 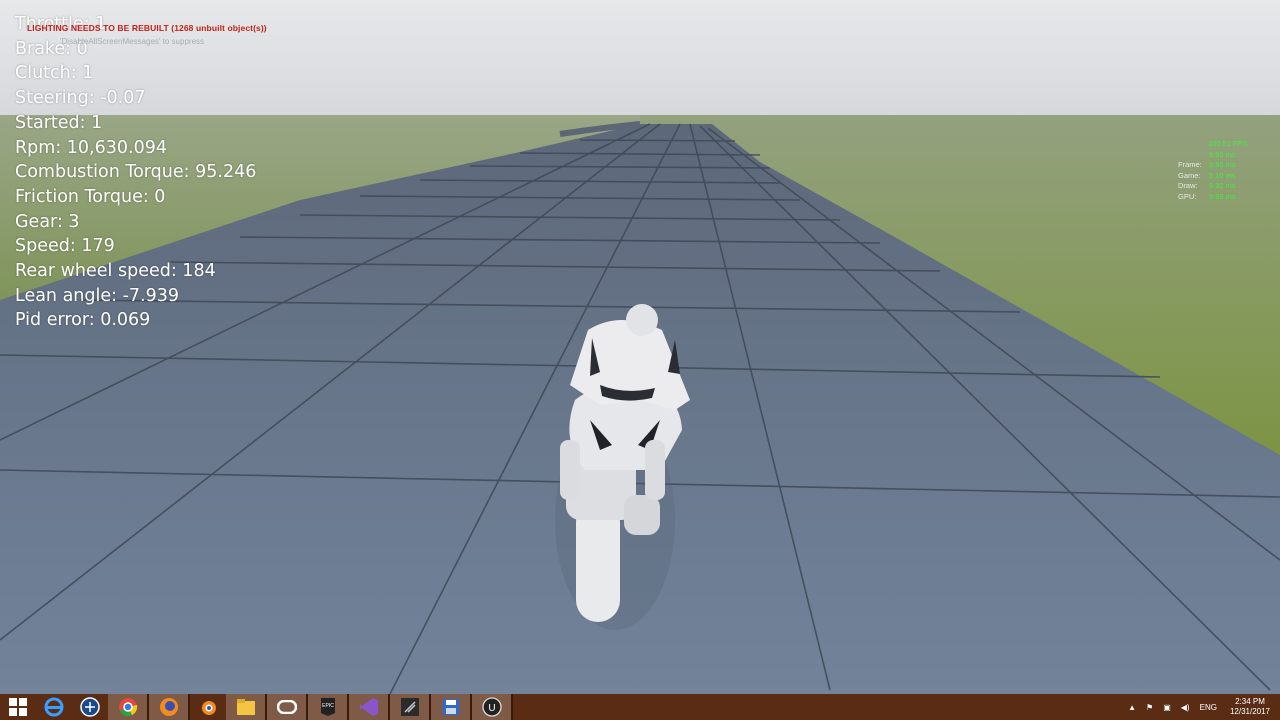 What do you see at coordinates (65, 246) in the screenshot?
I see `speed-readout: Speed: 179` at bounding box center [65, 246].